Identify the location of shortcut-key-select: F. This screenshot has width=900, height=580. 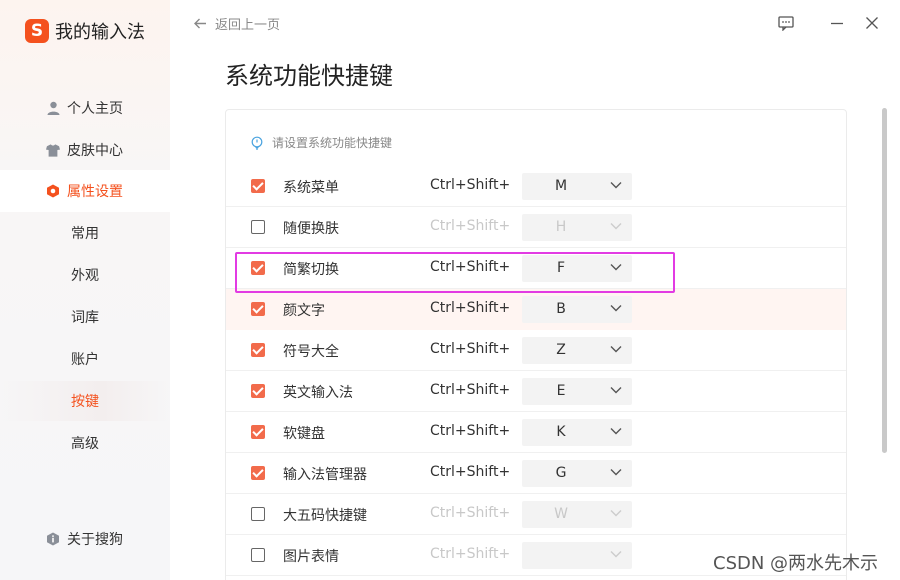
(577, 268).